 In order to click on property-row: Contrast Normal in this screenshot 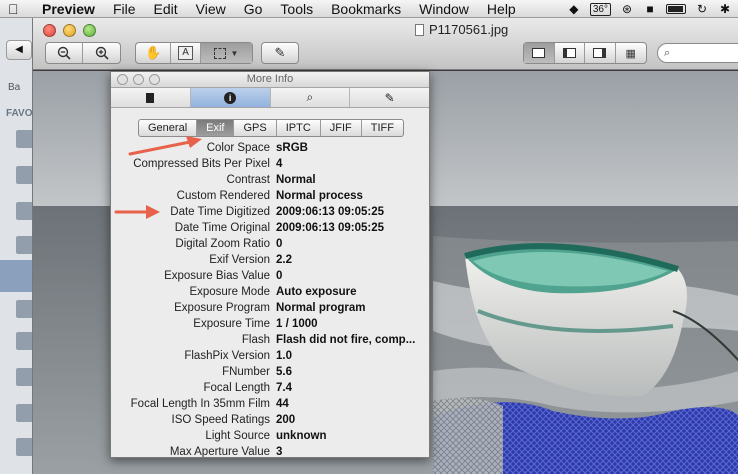, I will do `click(270, 180)`.